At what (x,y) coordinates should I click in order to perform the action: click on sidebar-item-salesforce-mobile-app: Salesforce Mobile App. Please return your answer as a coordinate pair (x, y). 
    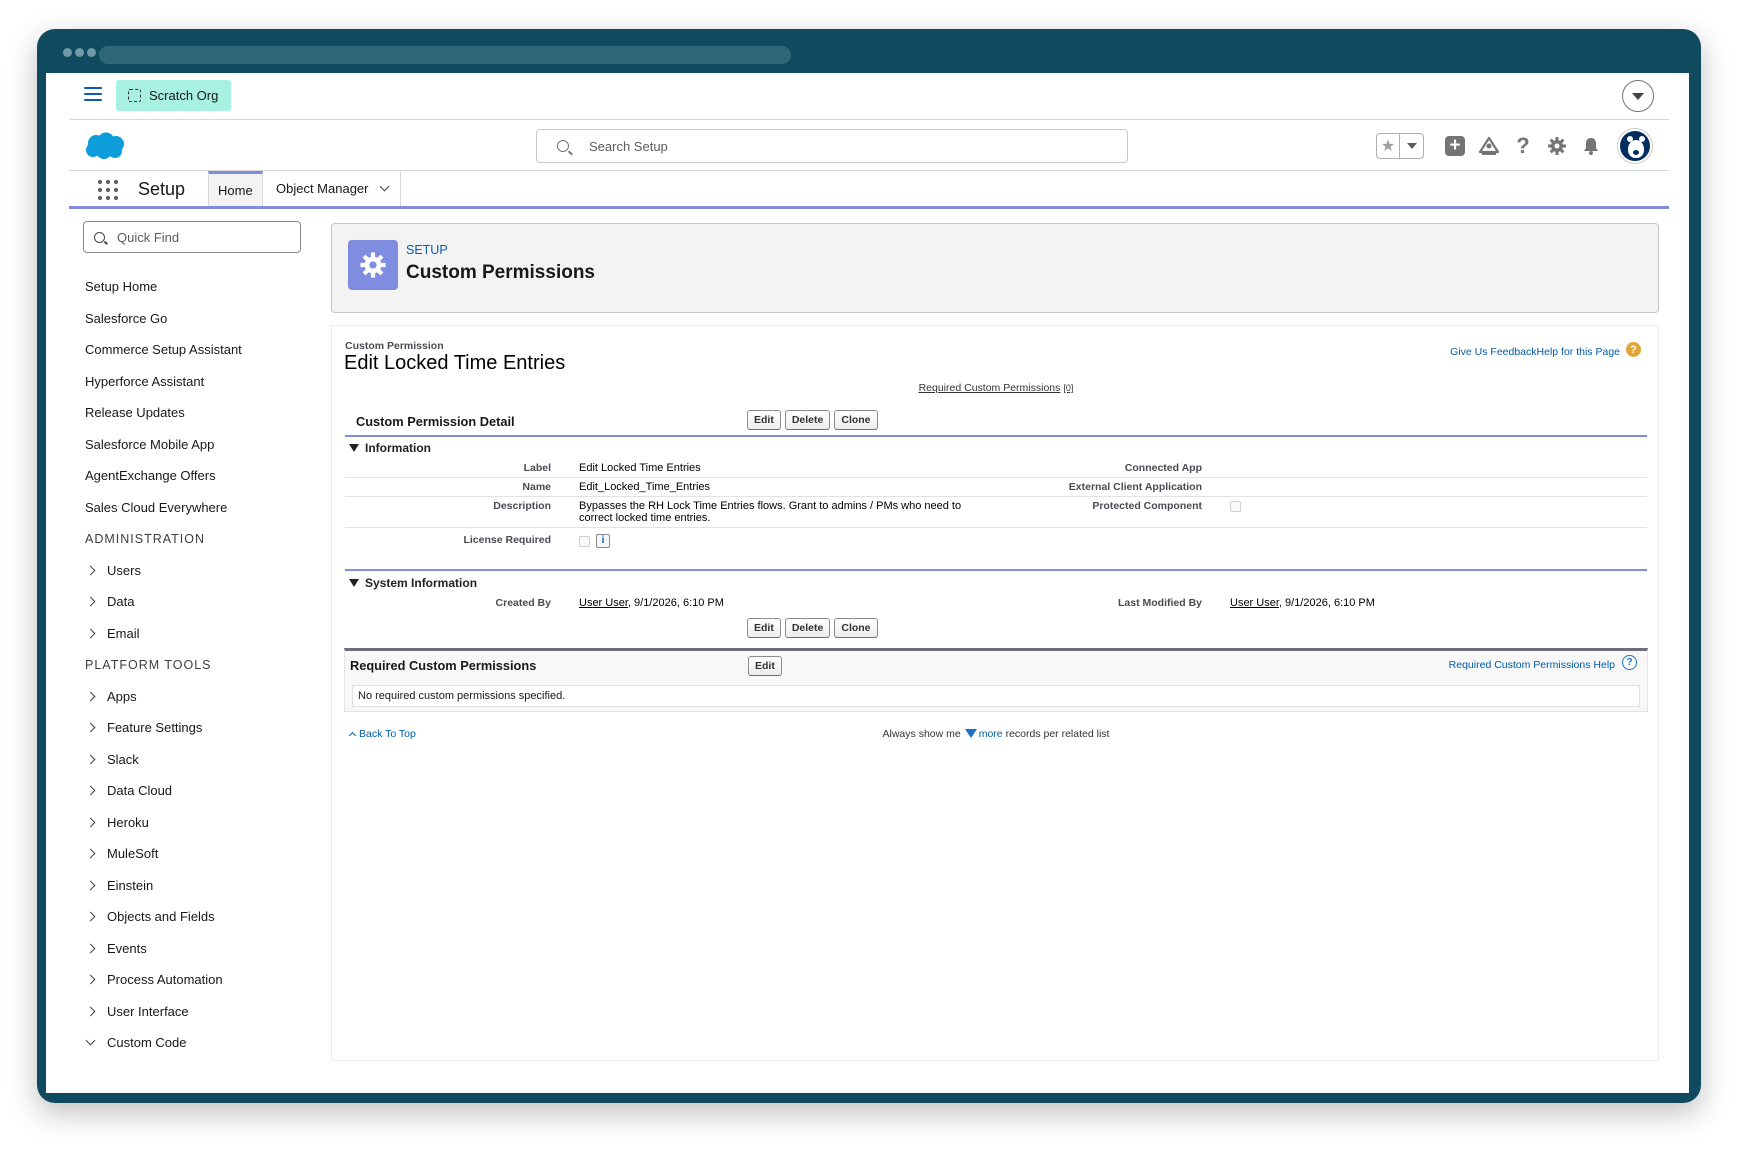
    Looking at the image, I should click on (195, 445).